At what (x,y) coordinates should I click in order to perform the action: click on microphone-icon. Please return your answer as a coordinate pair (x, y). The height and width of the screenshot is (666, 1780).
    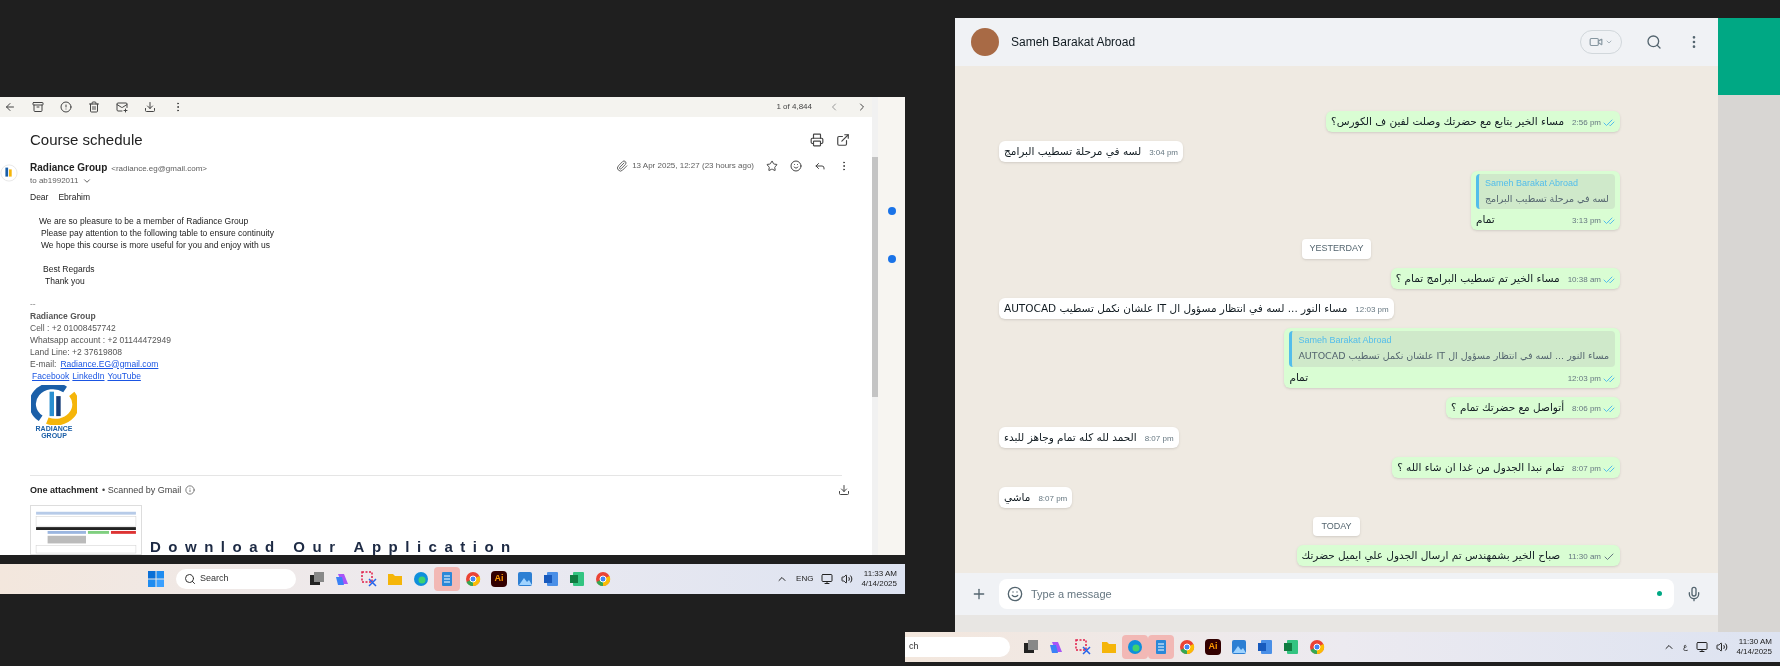
    Looking at the image, I should click on (1694, 594).